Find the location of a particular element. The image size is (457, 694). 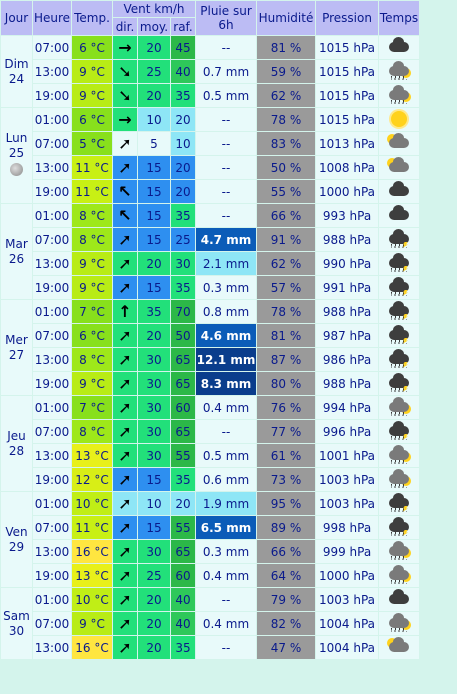

table-row: 13:00 9 °C ➚ 20 30 2.1 mm 62 % 990 hPa is located at coordinates (210, 263).